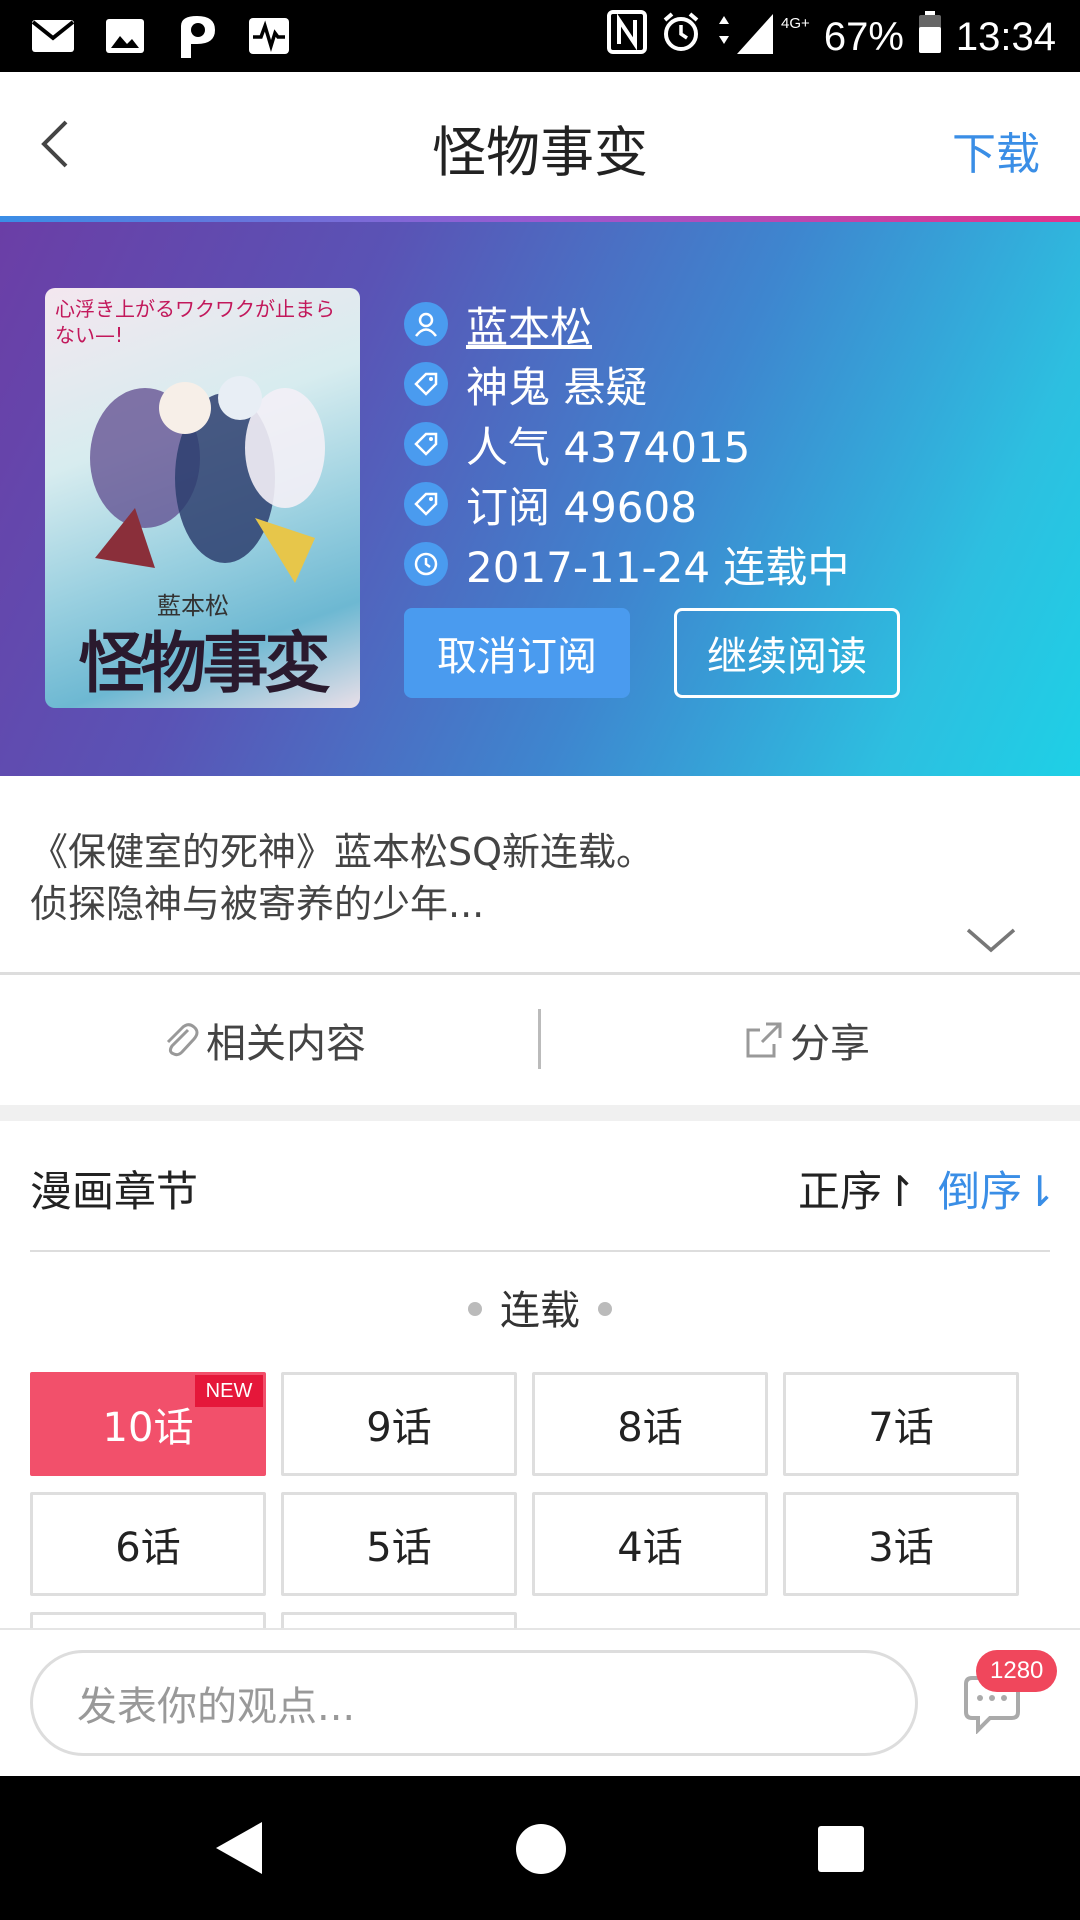  Describe the element at coordinates (626, 324) in the screenshot. I see `author-row: 蓝本松` at that location.